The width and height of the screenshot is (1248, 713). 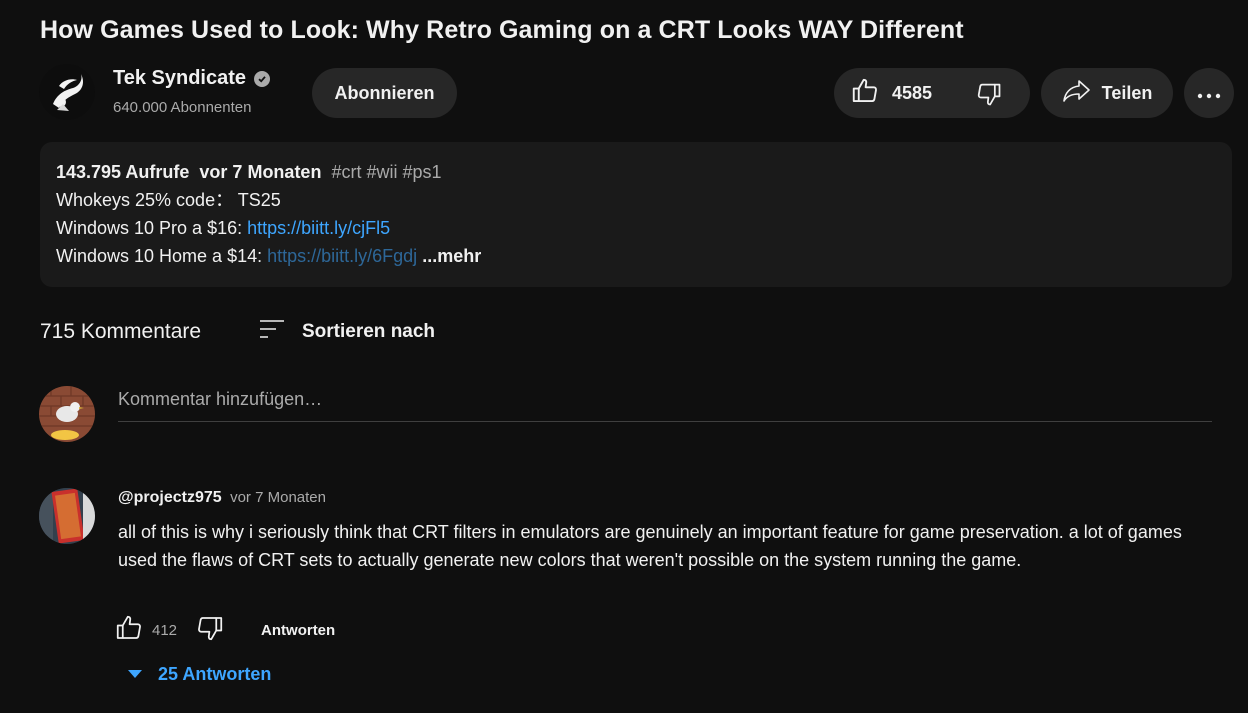 What do you see at coordinates (182, 107) in the screenshot?
I see `subscriber-count: 640.000 Abonnenten` at bounding box center [182, 107].